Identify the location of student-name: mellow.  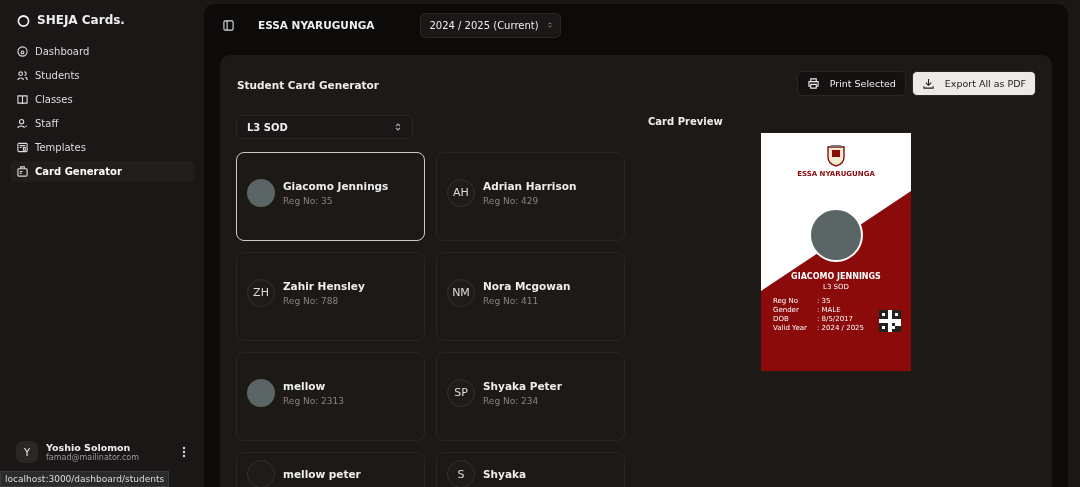
(305, 385).